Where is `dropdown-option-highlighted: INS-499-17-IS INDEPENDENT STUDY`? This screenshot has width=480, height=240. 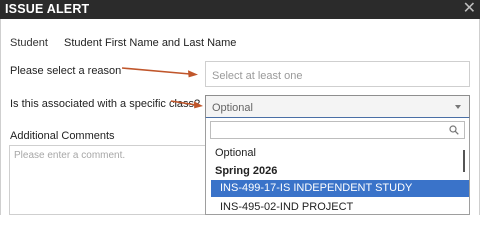 dropdown-option-highlighted: INS-499-17-IS INDEPENDENT STUDY is located at coordinates (340, 188).